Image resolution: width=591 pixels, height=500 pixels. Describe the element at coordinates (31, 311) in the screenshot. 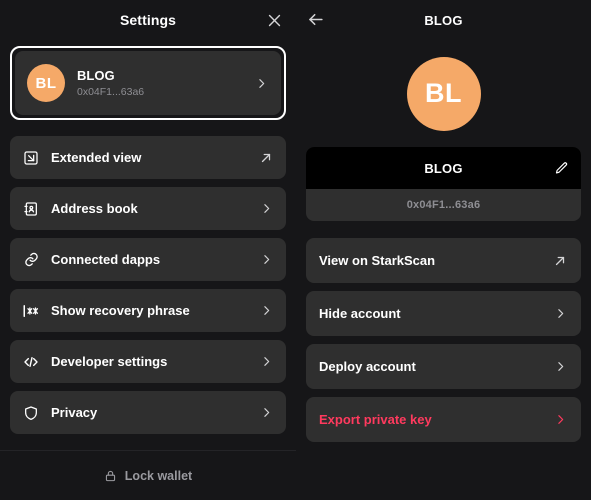

I see `password-icon` at that location.